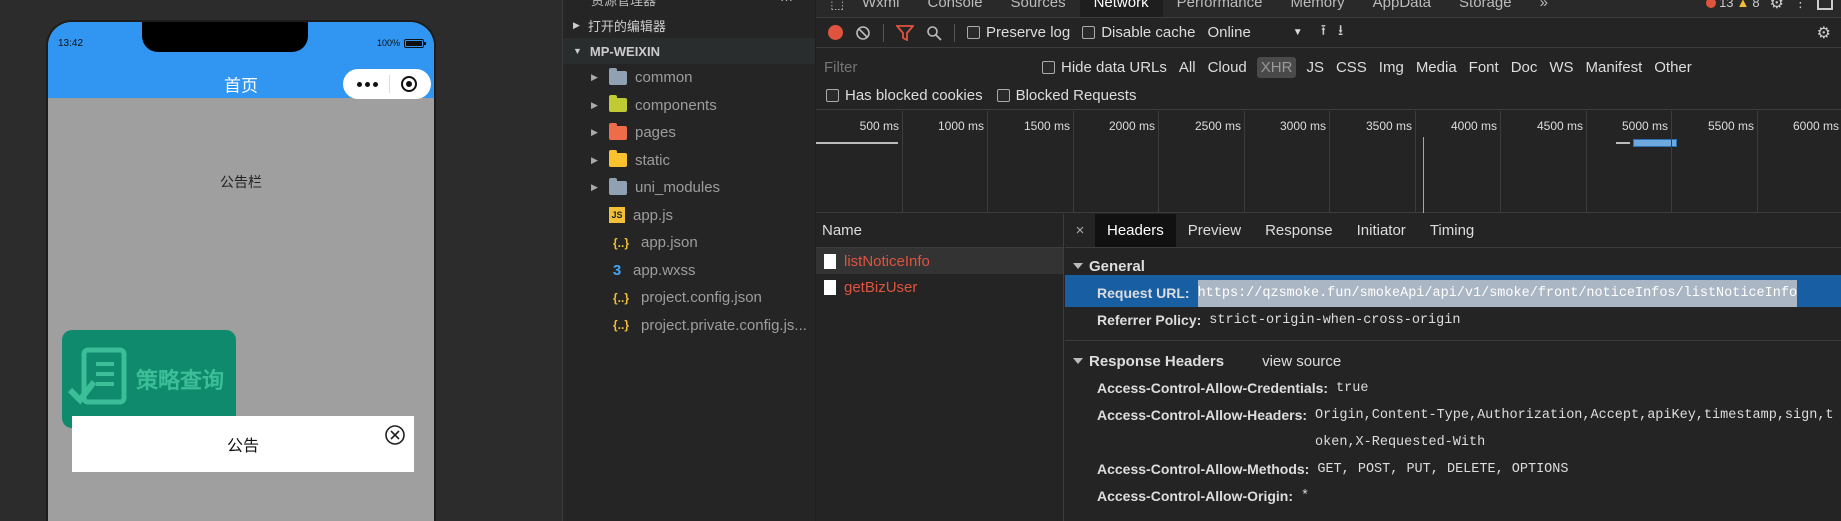  Describe the element at coordinates (409, 84) in the screenshot. I see `exit-circle-icon` at that location.